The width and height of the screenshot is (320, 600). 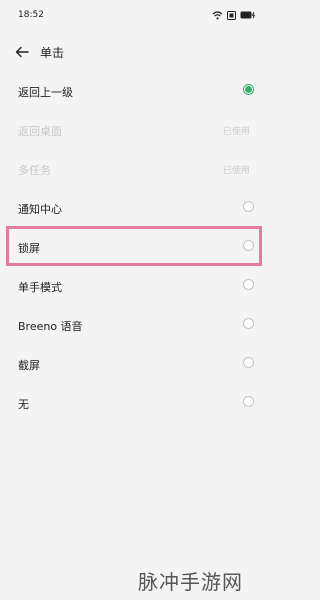 I want to click on option-label: 返回桌面, so click(x=40, y=131).